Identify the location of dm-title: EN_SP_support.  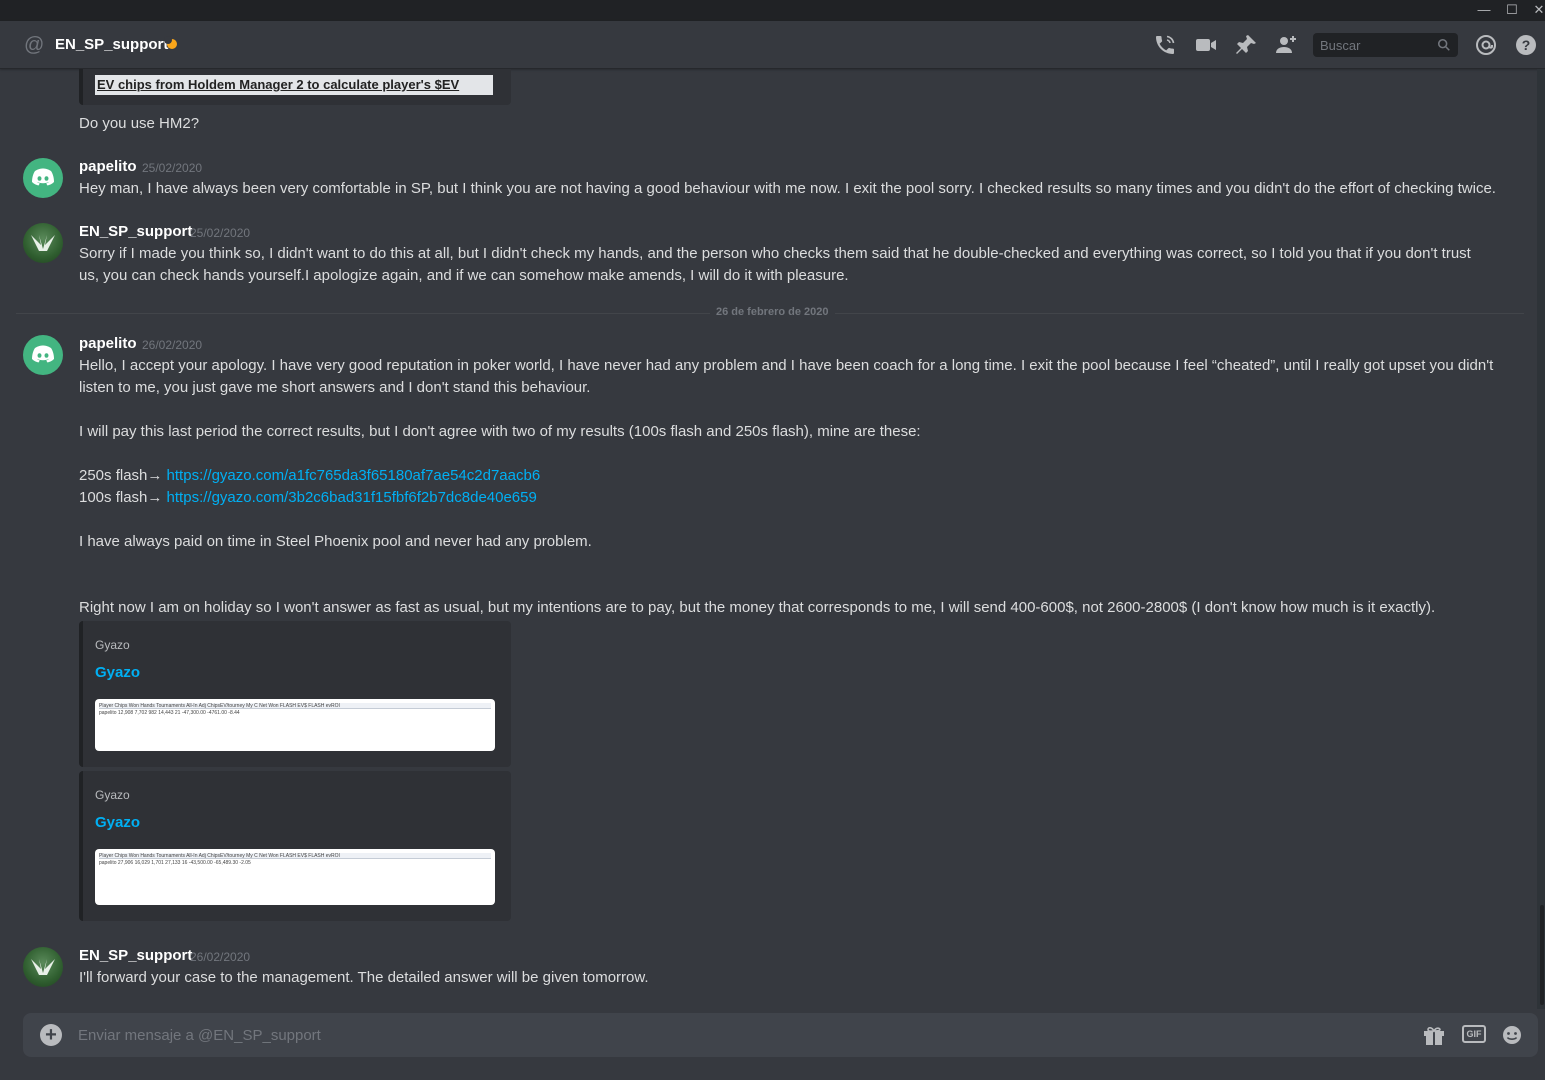
(112, 44).